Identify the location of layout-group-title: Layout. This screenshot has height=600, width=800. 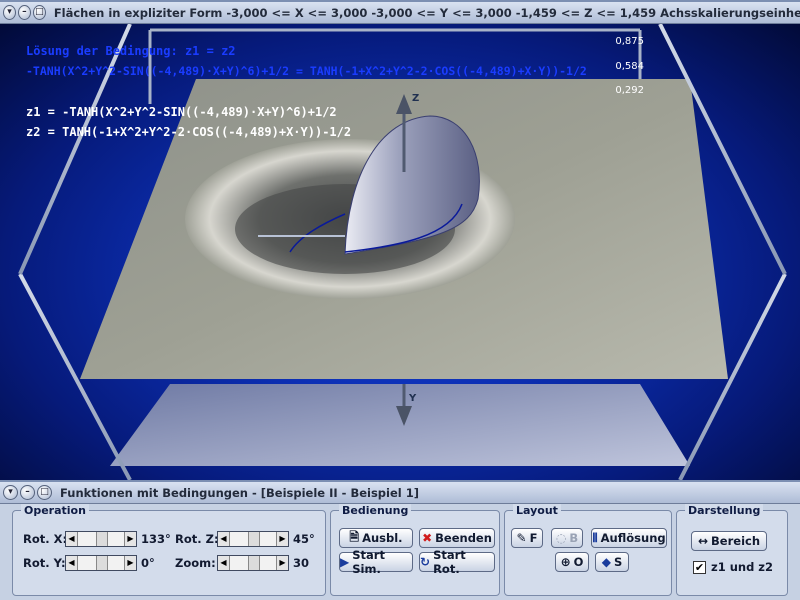
(537, 510).